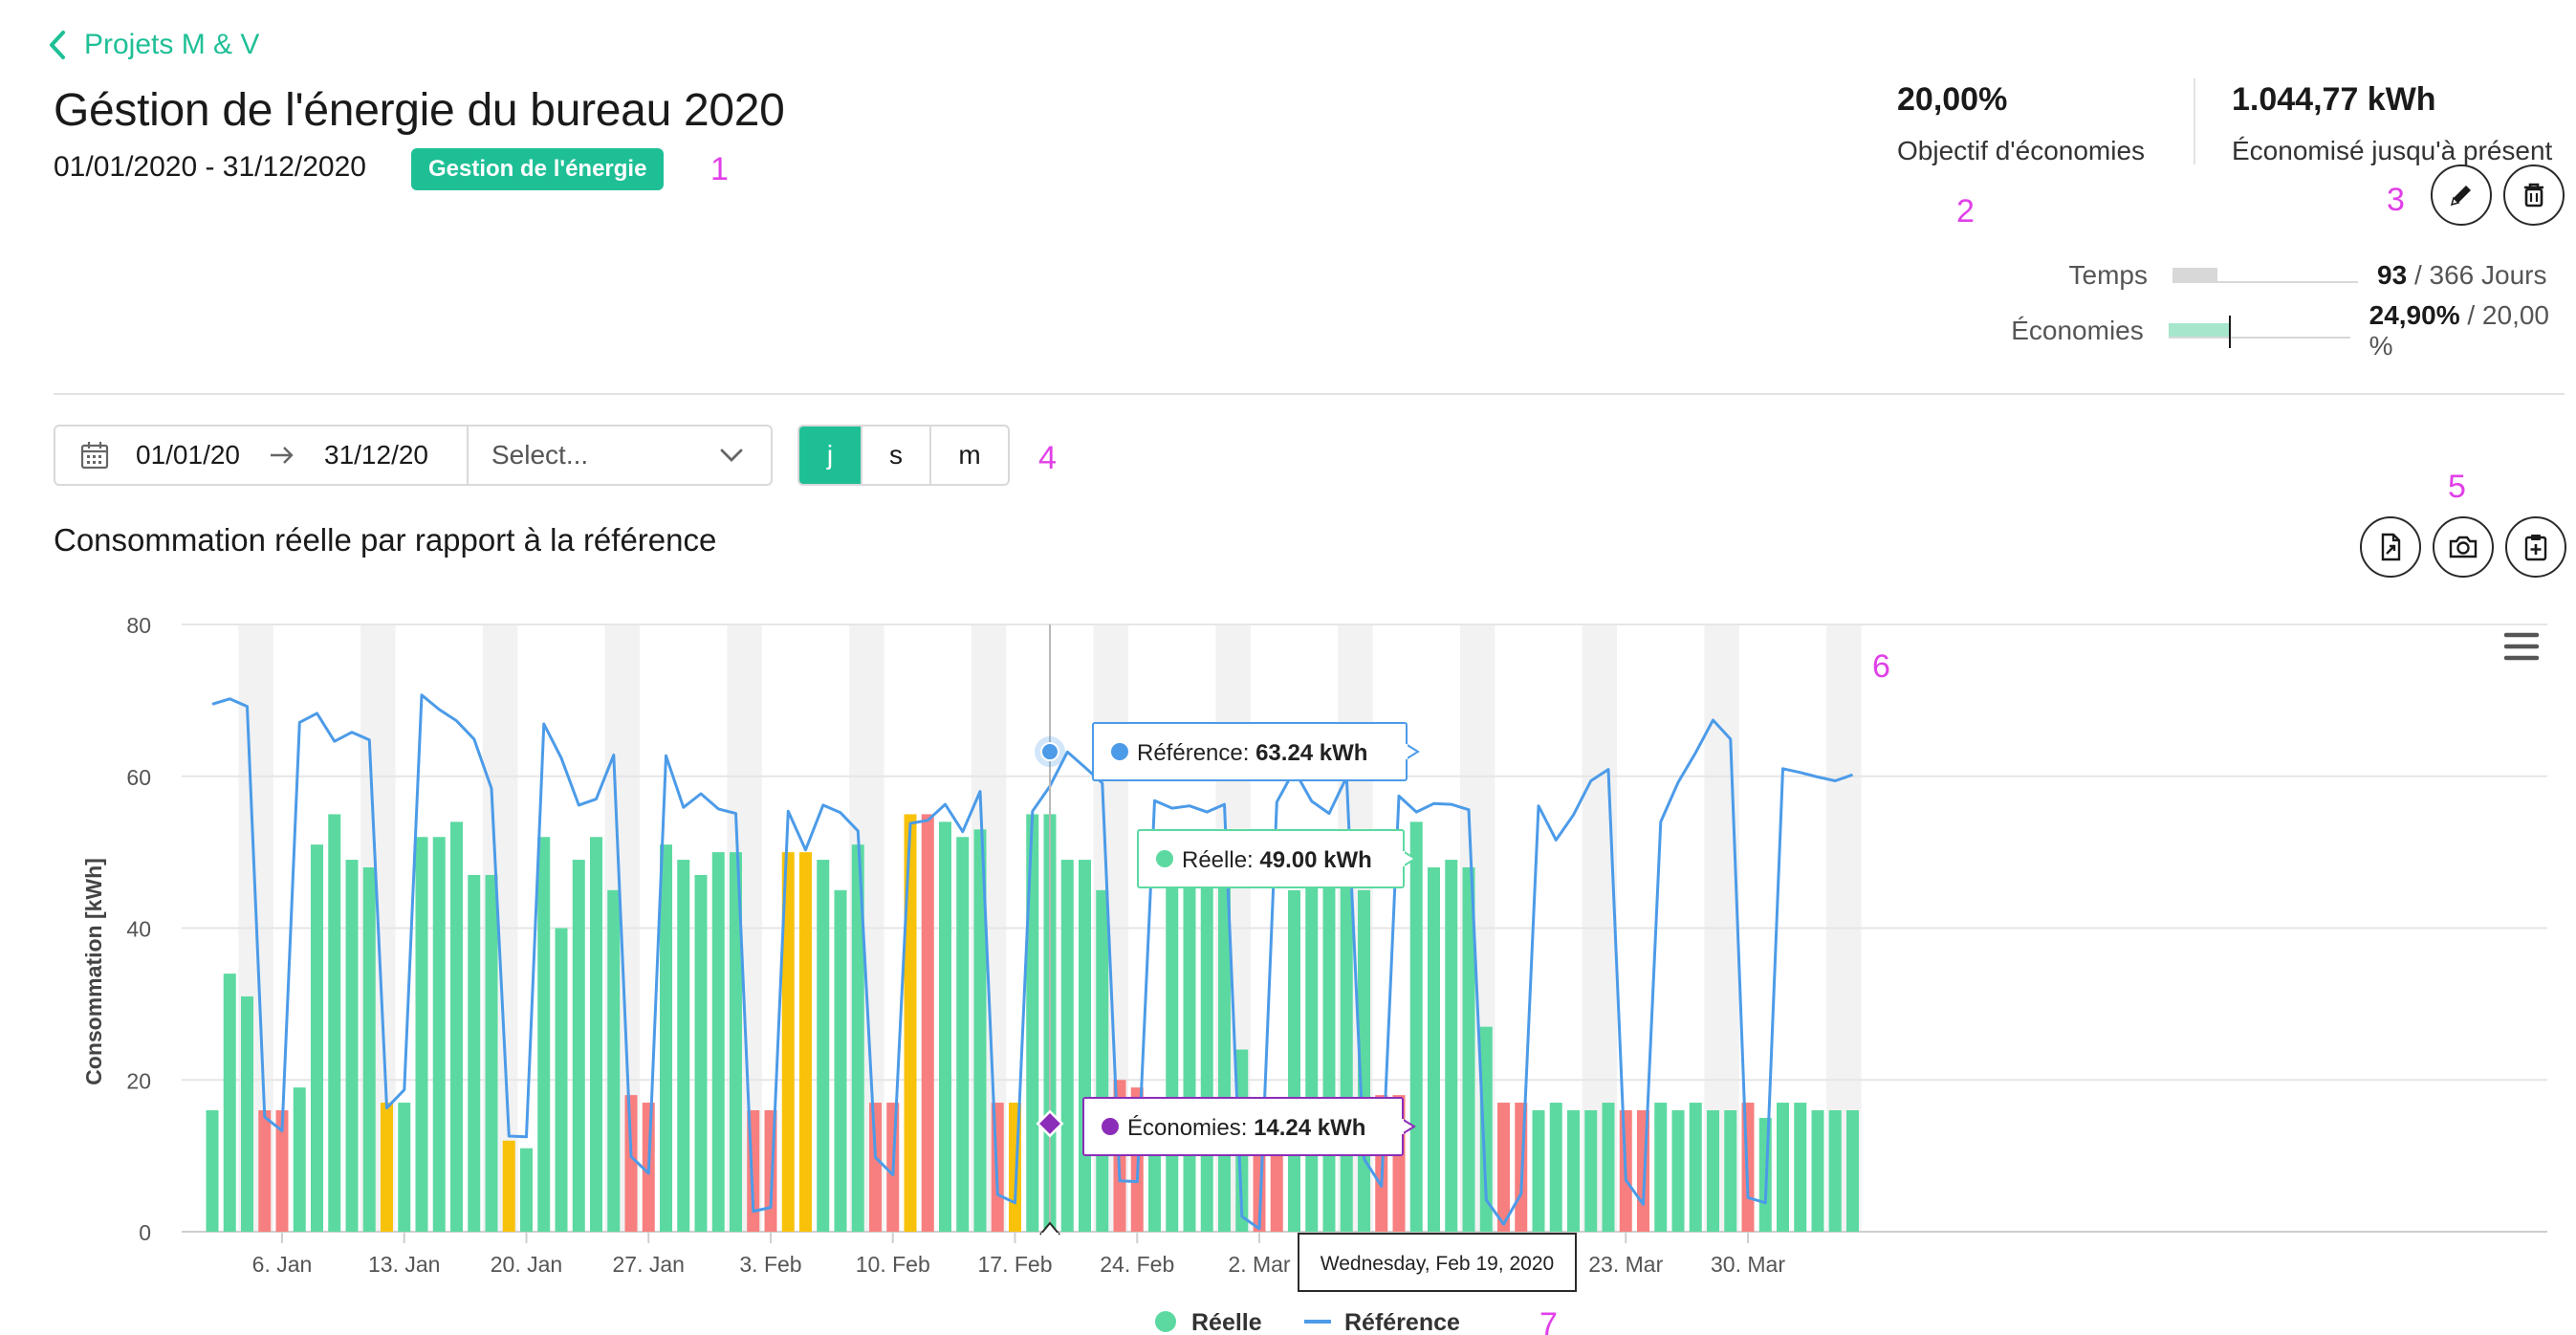 This screenshot has height=1335, width=2576. Describe the element at coordinates (138, 625) in the screenshot. I see `y-tick-label: 80` at that location.